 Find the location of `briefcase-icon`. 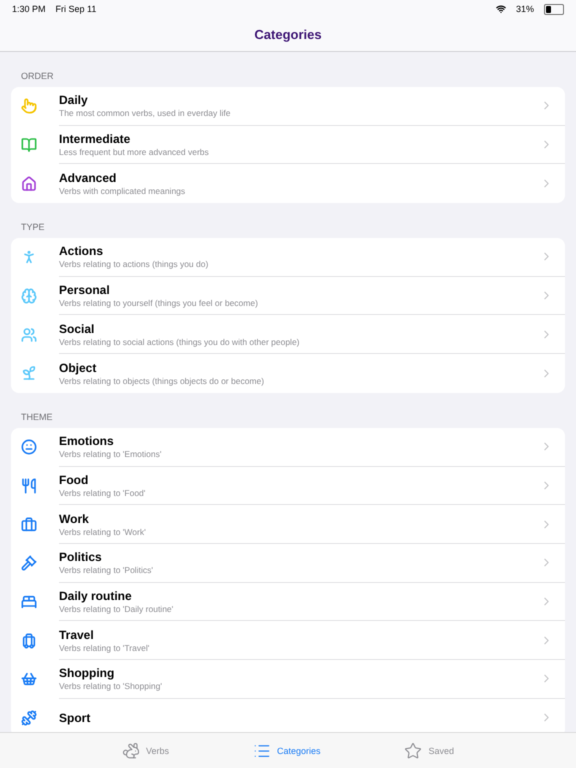

briefcase-icon is located at coordinates (29, 524).